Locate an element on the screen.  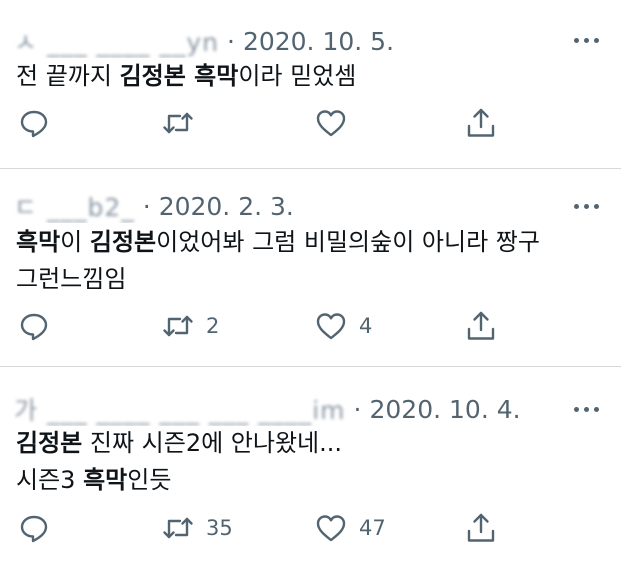
like-button: 4 is located at coordinates (343, 326).